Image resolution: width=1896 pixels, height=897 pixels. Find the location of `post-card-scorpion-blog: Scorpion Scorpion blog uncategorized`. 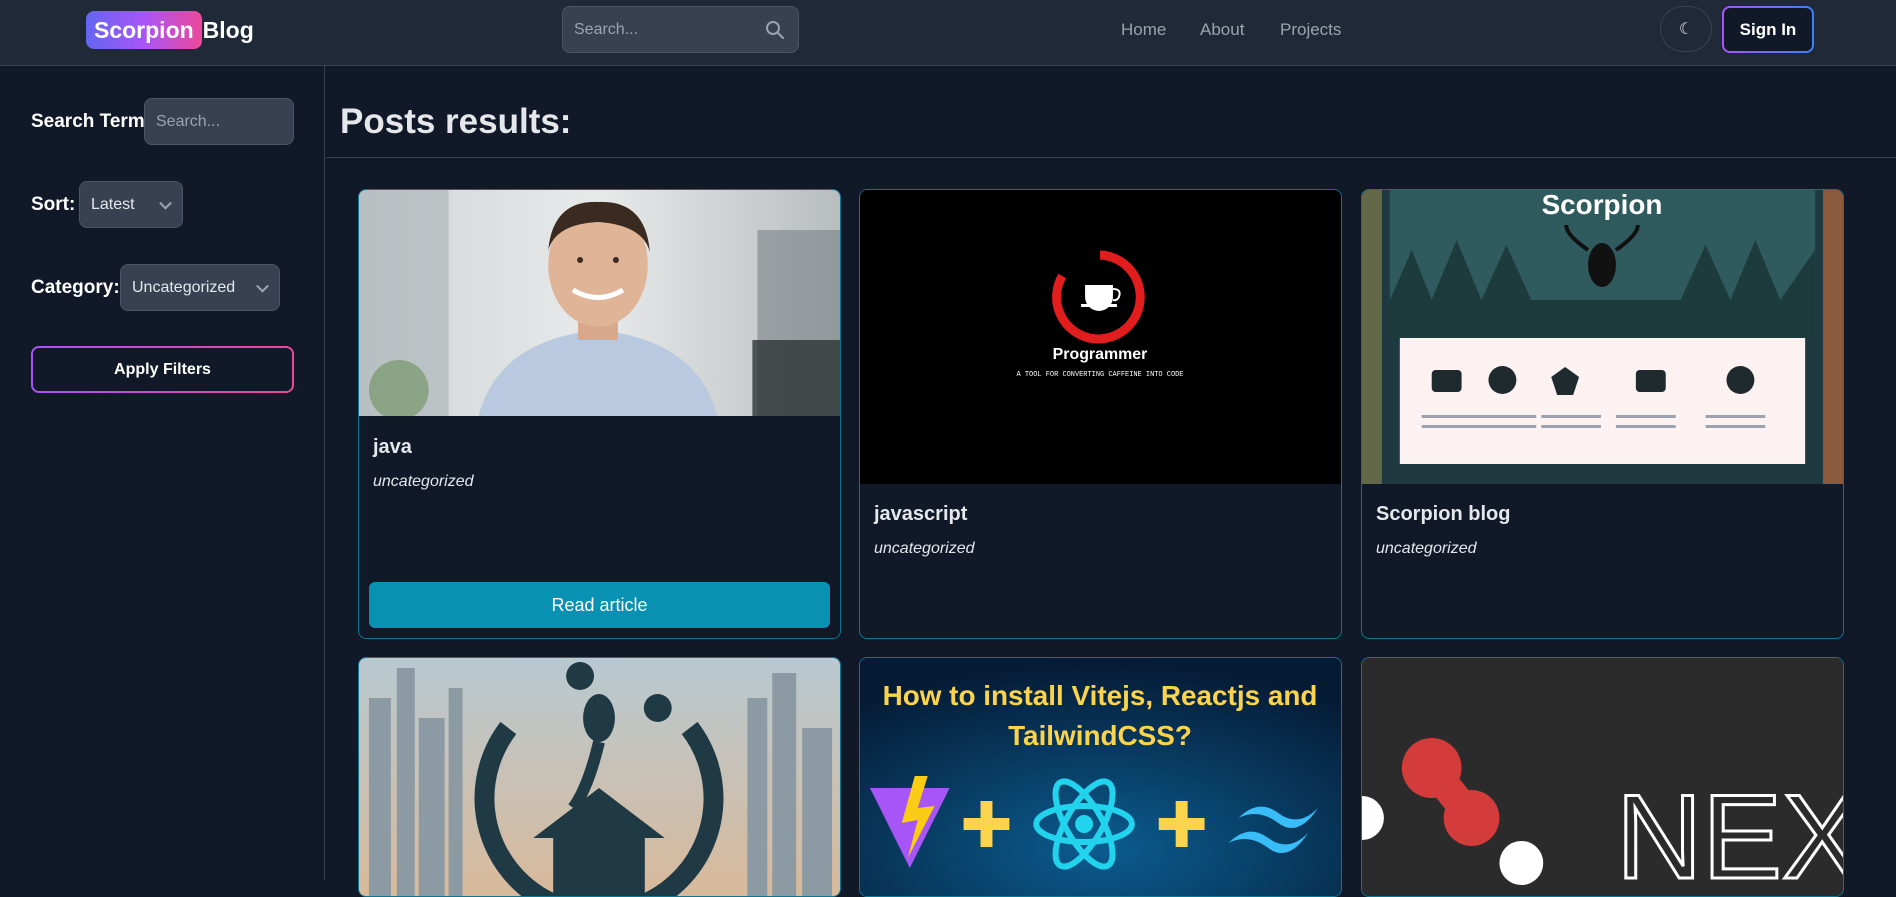

post-card-scorpion-blog: Scorpion Scorpion blog uncategorized is located at coordinates (1602, 414).